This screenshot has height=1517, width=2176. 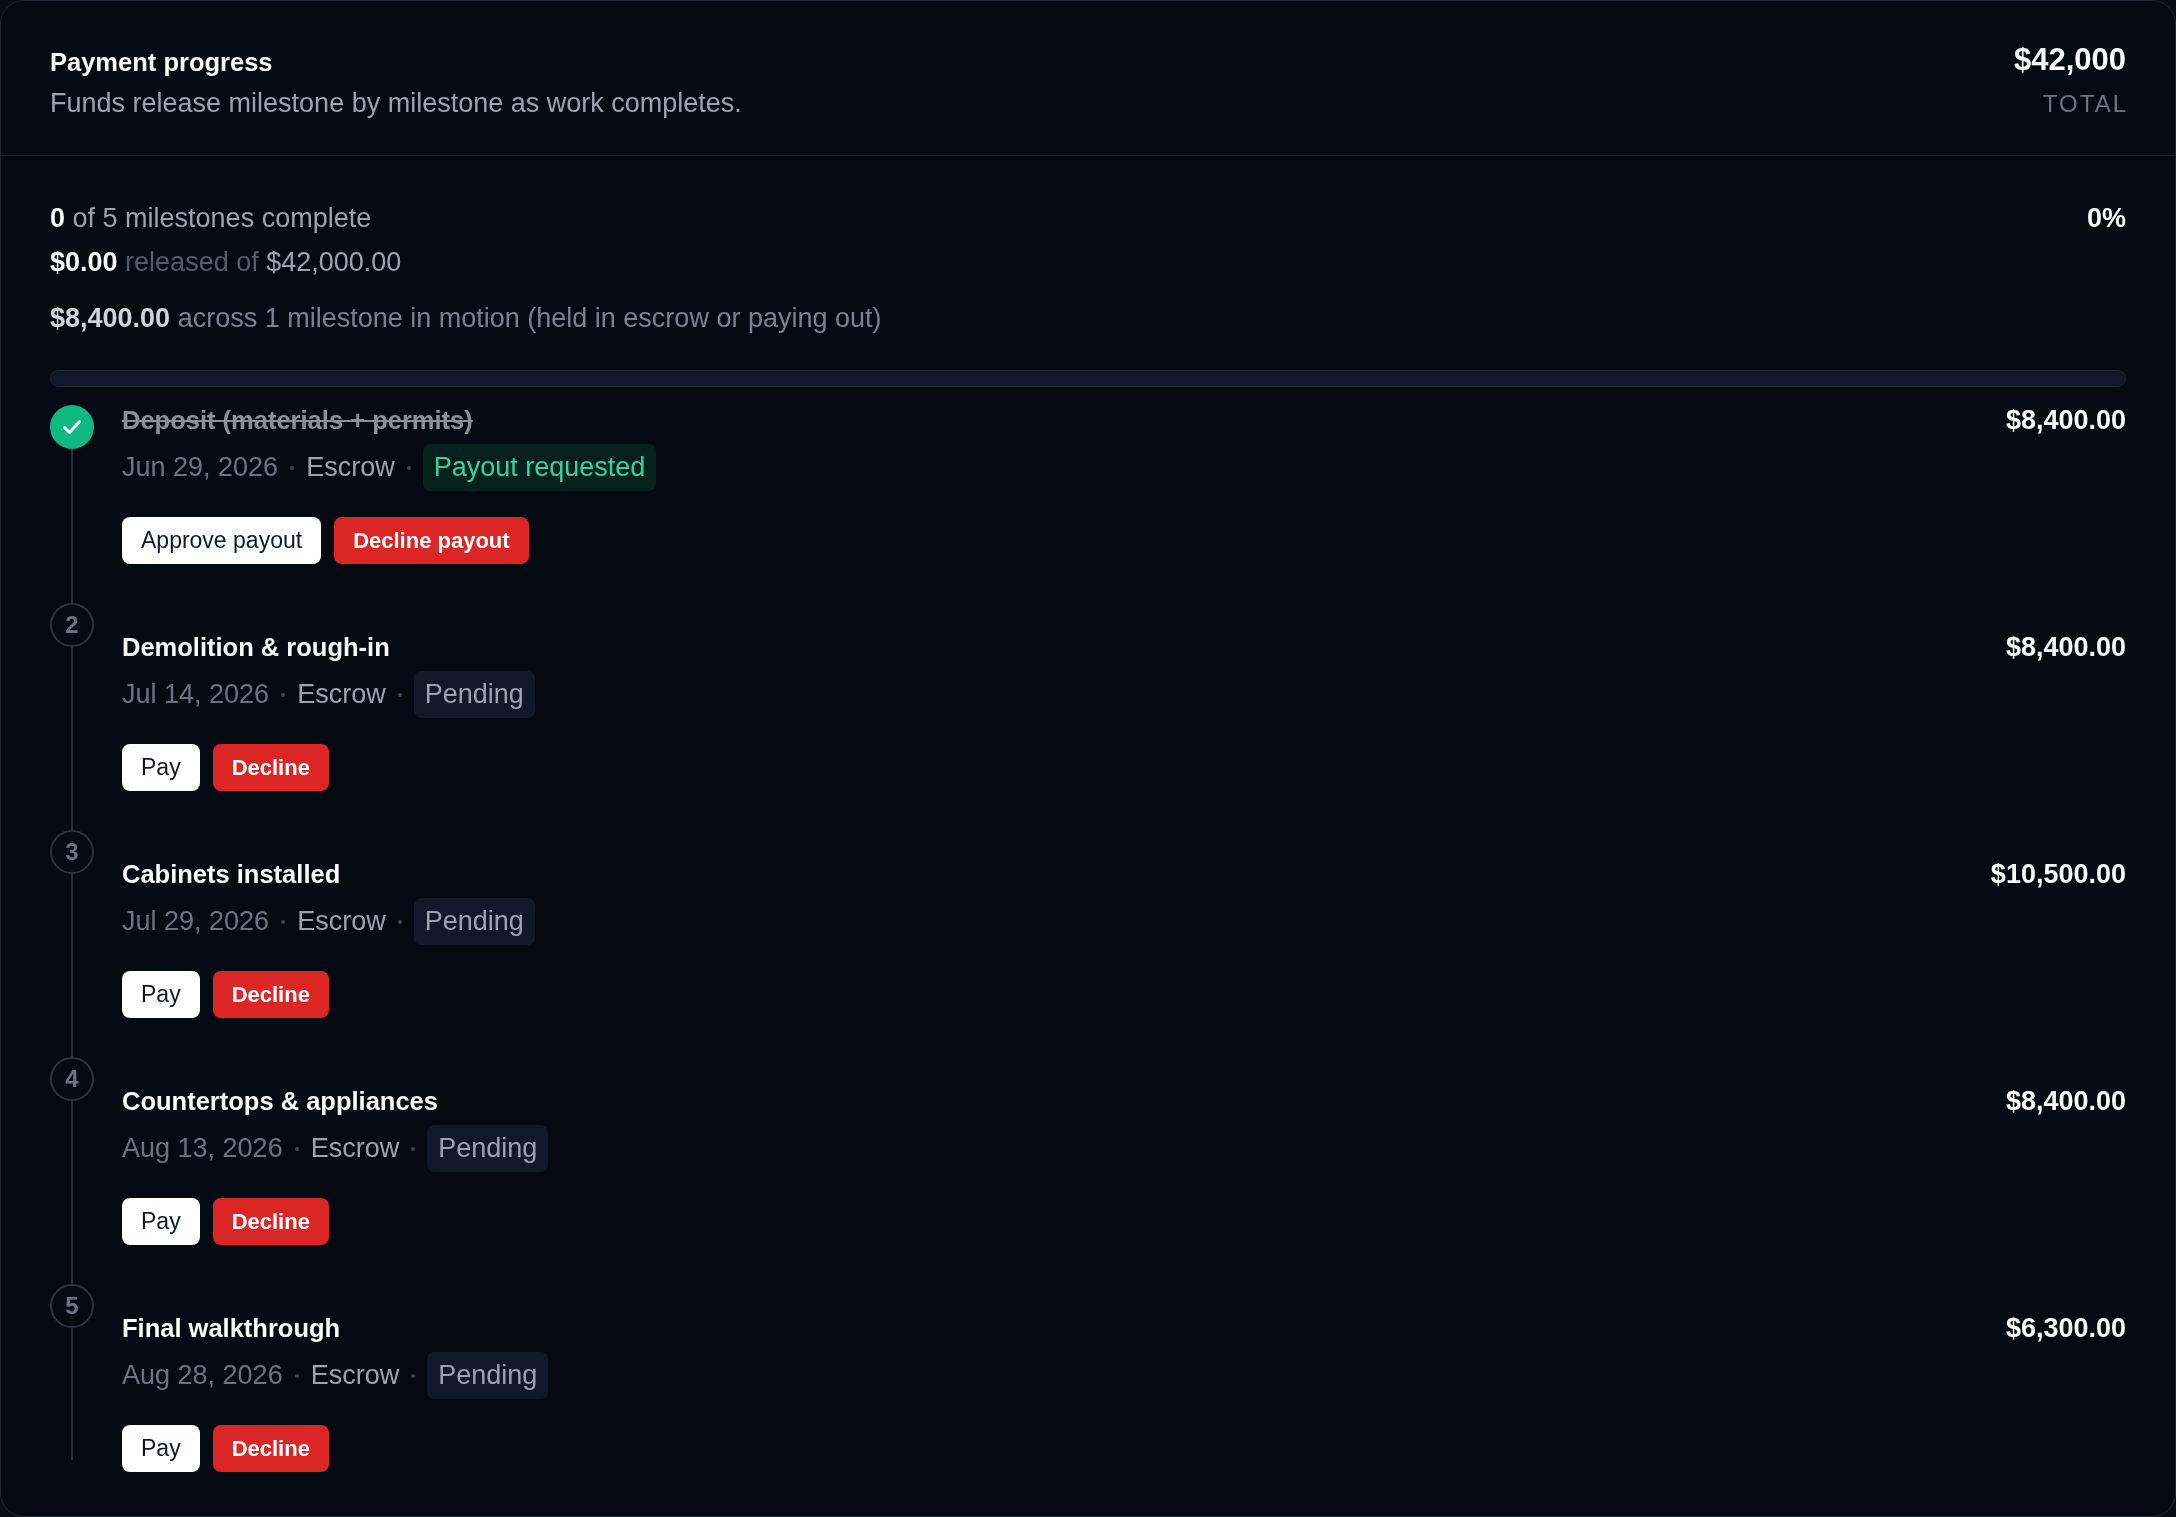 I want to click on step-number: 5, so click(x=72, y=1306).